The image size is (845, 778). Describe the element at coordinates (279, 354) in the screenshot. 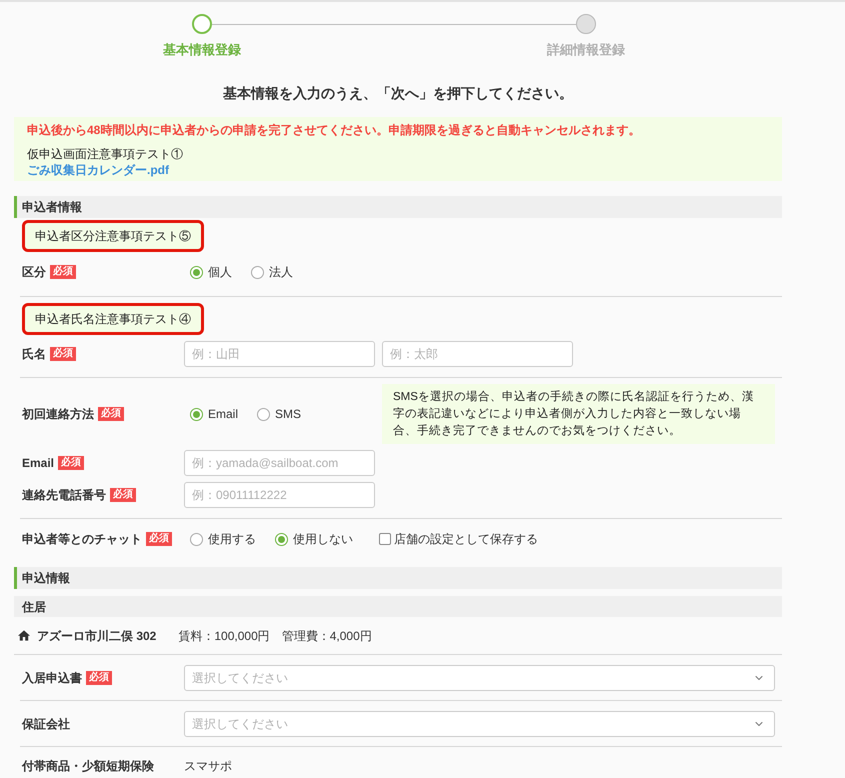

I see `text-input: 例：山田` at that location.